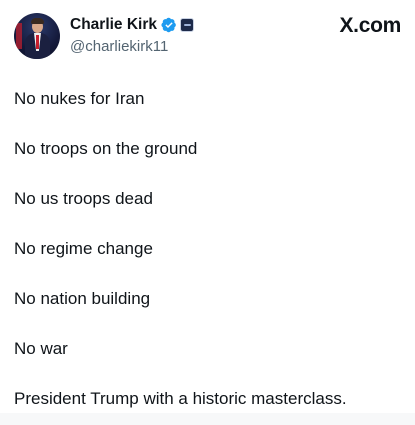  Describe the element at coordinates (19, 36) in the screenshot. I see `avatar-background-detail` at that location.